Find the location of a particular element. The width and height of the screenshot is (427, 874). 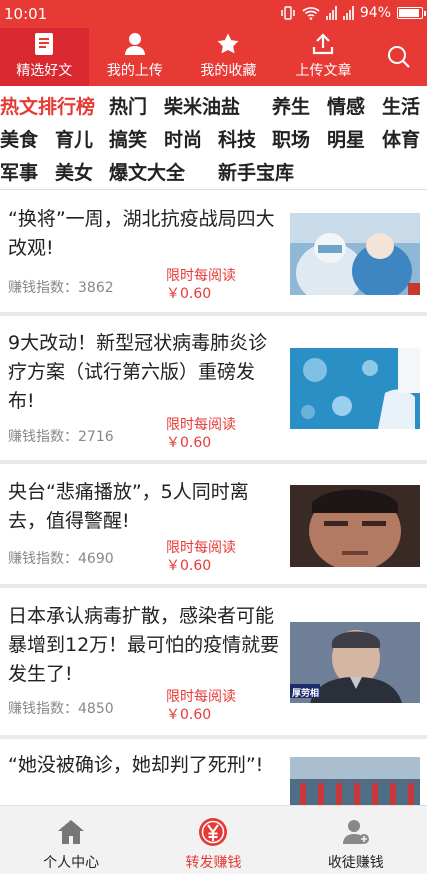

category-food: 美食 is located at coordinates (19, 138).